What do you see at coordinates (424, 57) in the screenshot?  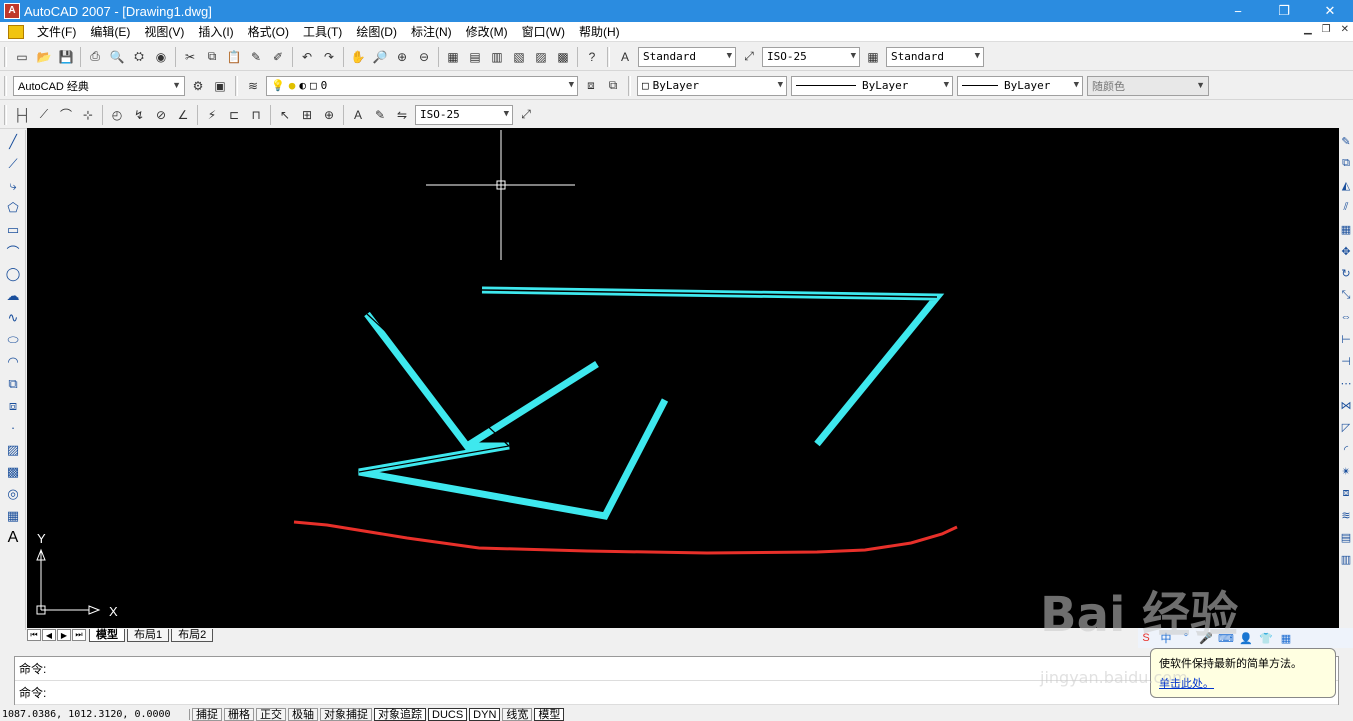 I see `zoom-previous-icon: ⊖` at bounding box center [424, 57].